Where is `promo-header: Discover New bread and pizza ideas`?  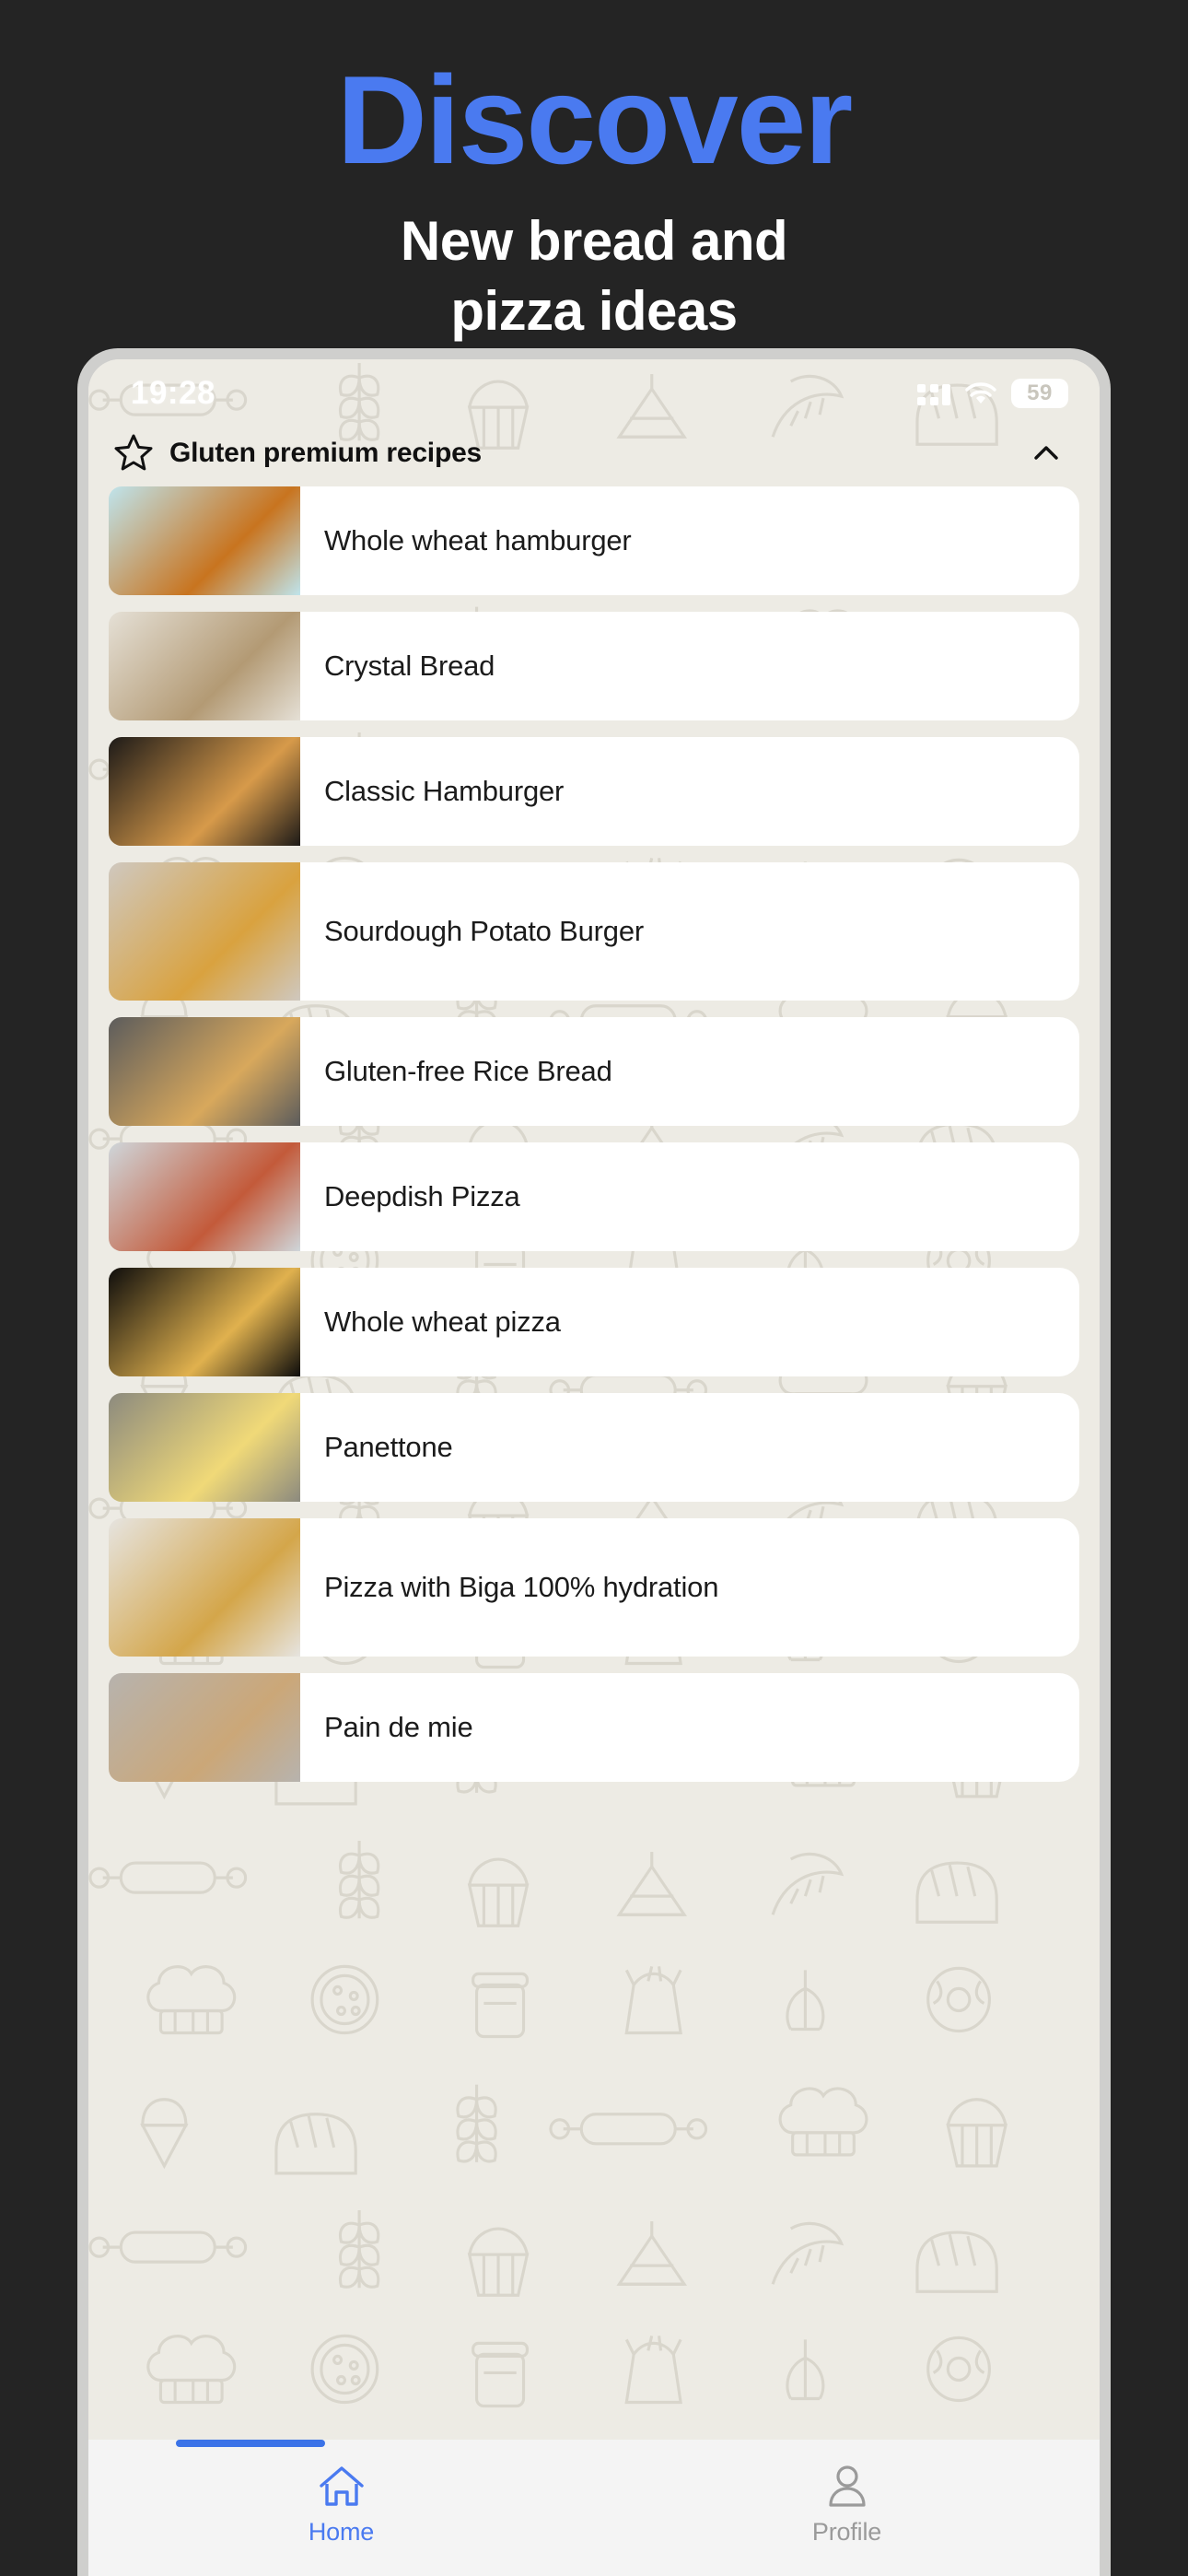
promo-header: Discover New bread and pizza ideas is located at coordinates (594, 172).